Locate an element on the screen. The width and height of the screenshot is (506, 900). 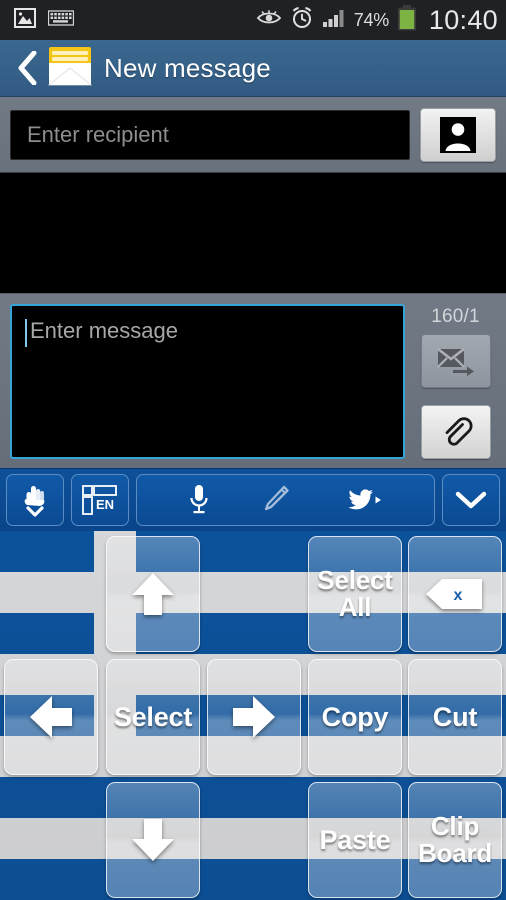
key-cut: Cut is located at coordinates (455, 717).